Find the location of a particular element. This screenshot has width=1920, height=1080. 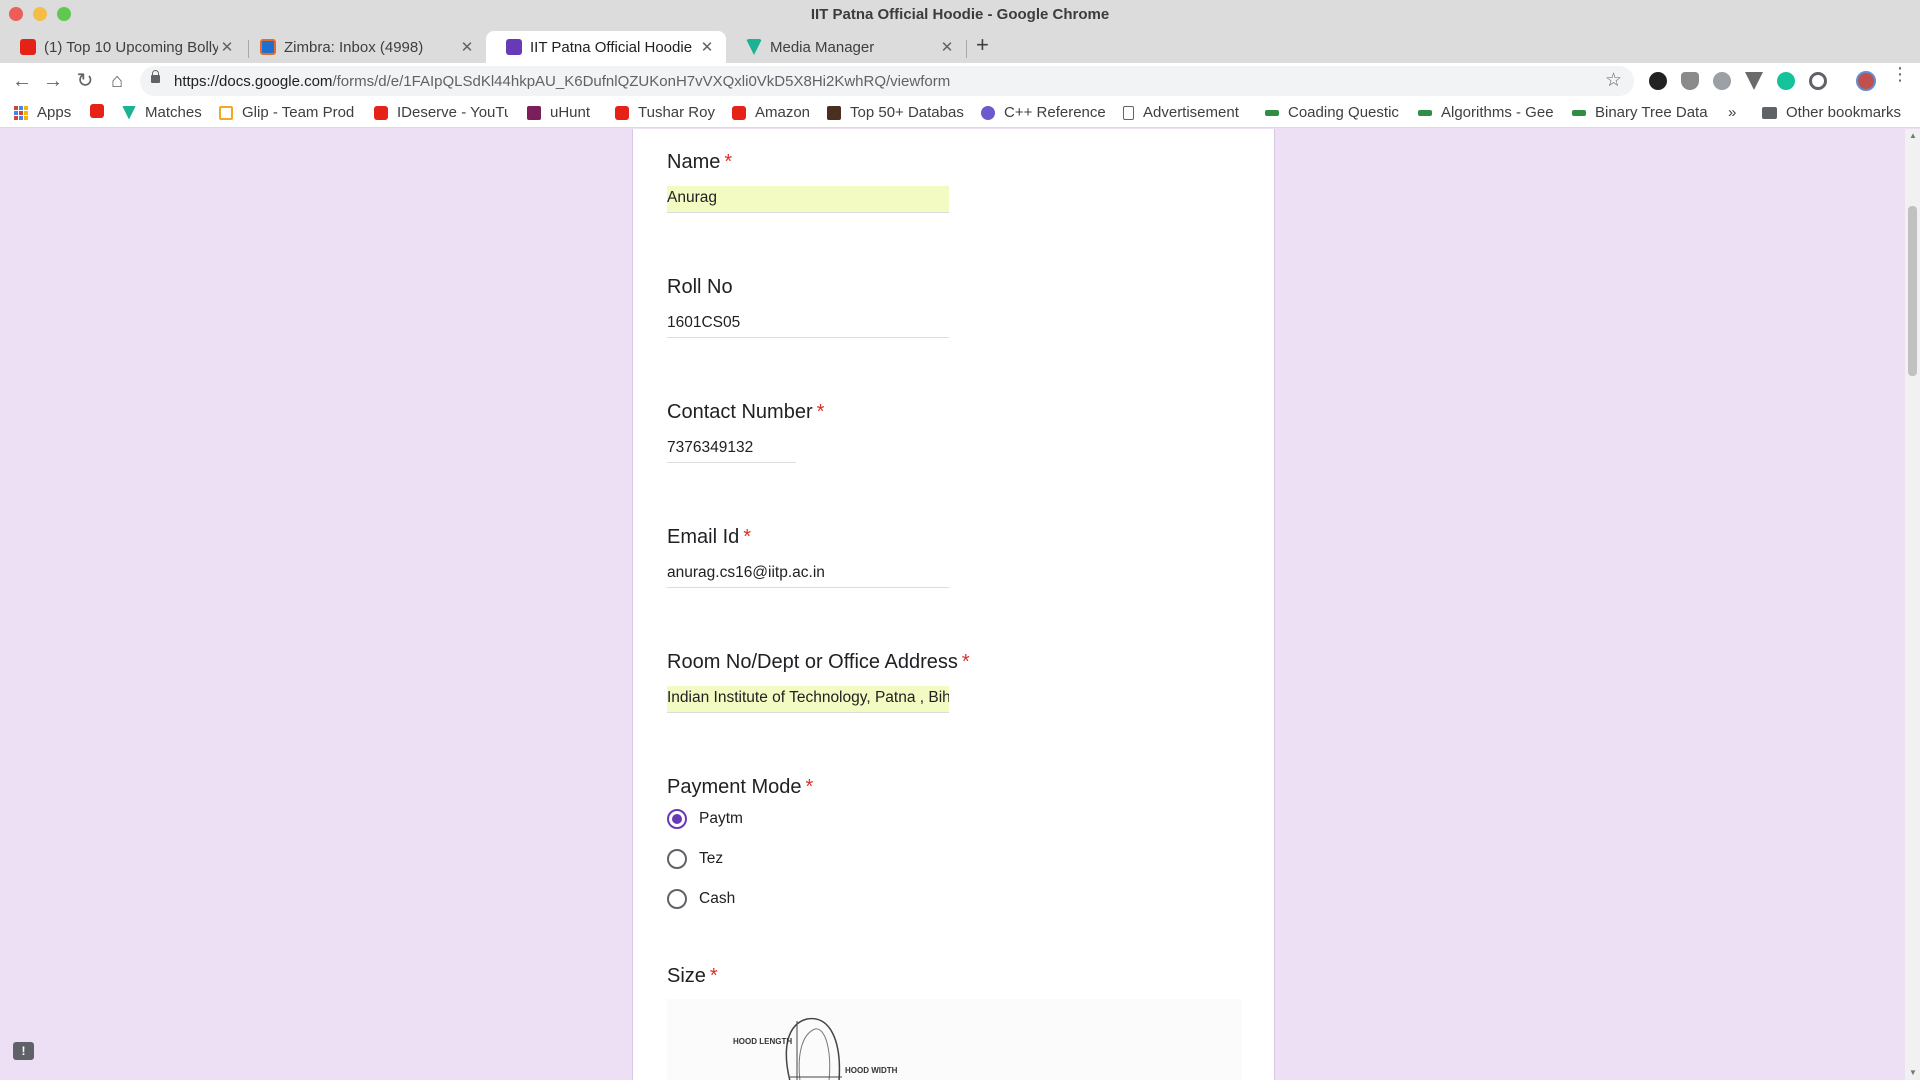

tab-label: (1) Top 10 Upcoming Bolly is located at coordinates (131, 47).